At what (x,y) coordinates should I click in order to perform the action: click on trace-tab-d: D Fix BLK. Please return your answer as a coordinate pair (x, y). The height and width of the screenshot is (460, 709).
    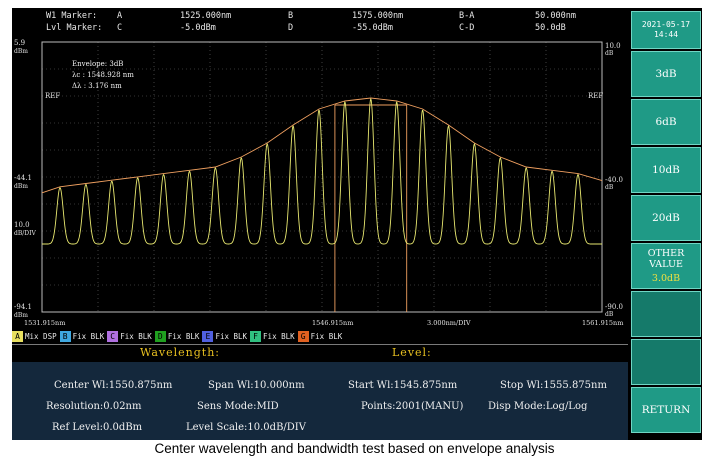
    Looking at the image, I should click on (177, 336).